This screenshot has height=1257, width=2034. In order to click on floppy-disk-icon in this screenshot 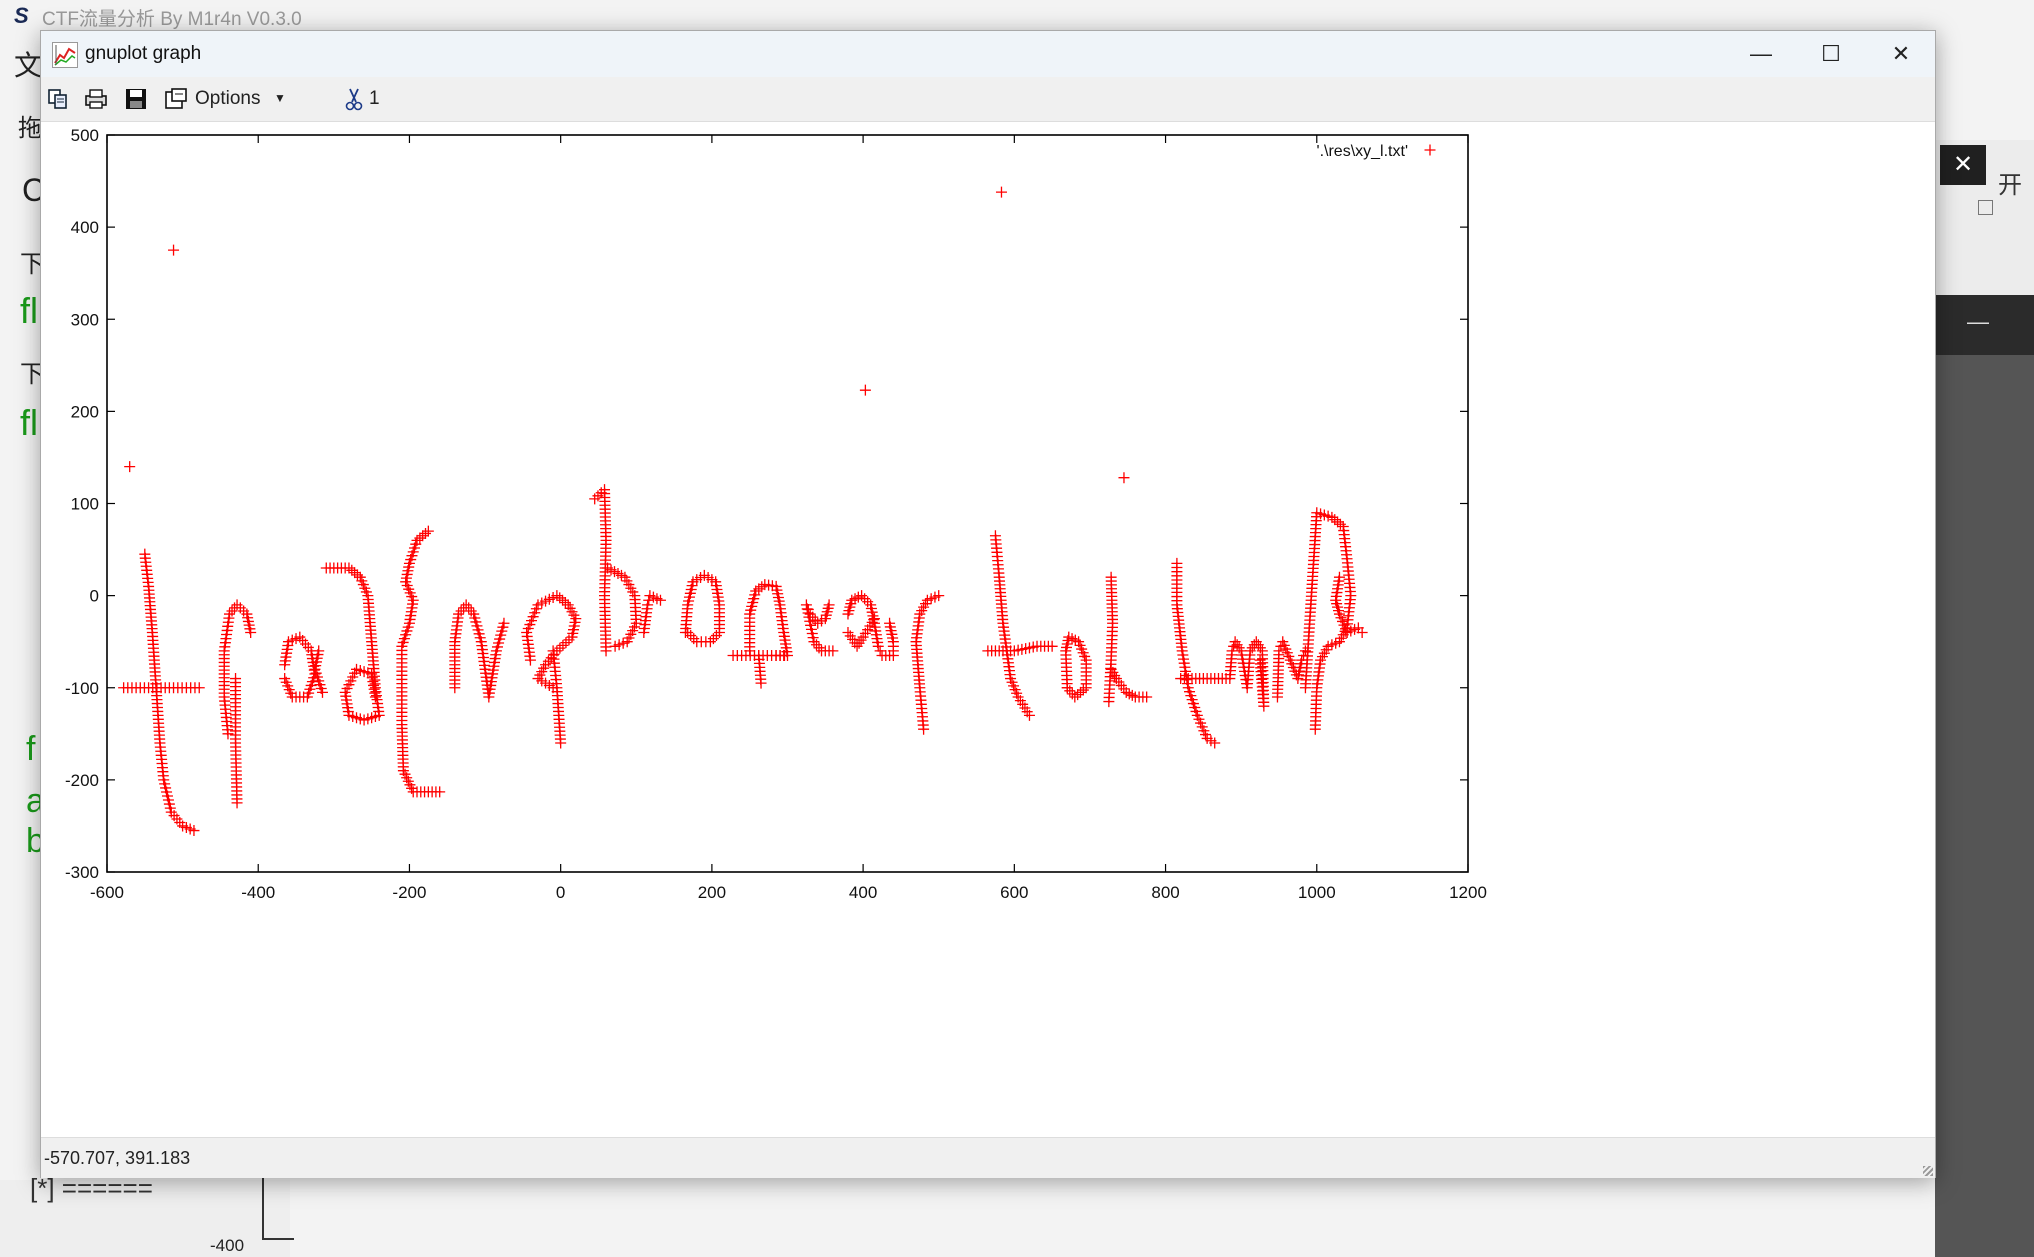, I will do `click(136, 99)`.